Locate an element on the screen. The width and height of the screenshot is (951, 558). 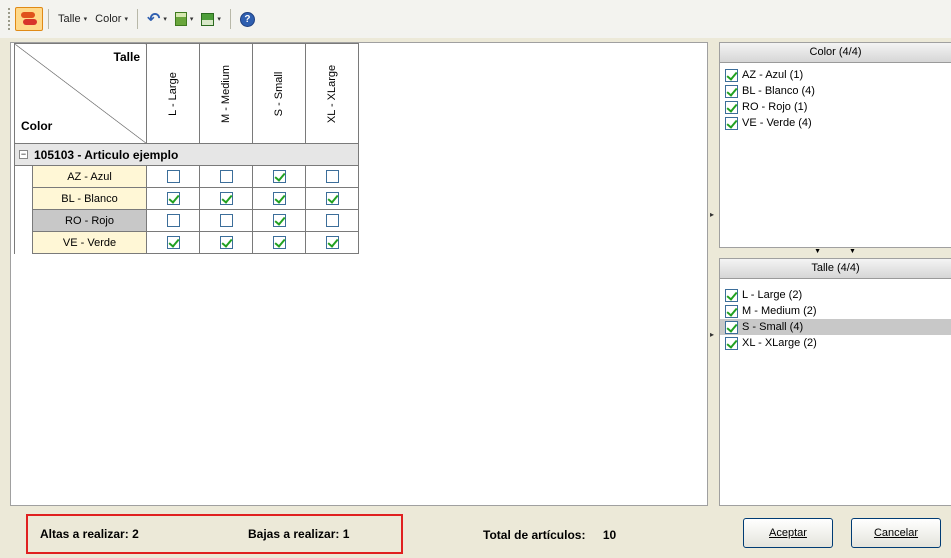
total-value: 10 is located at coordinates (609, 535).